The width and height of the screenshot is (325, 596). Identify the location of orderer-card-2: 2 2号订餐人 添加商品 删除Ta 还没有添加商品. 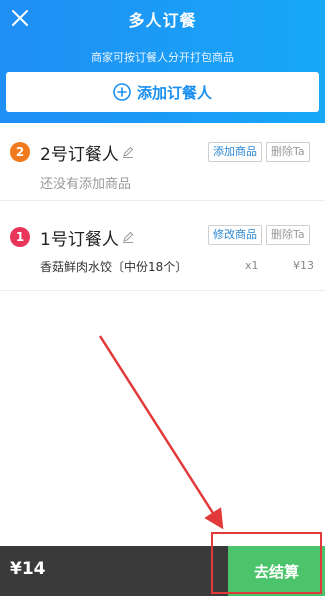
(162, 161).